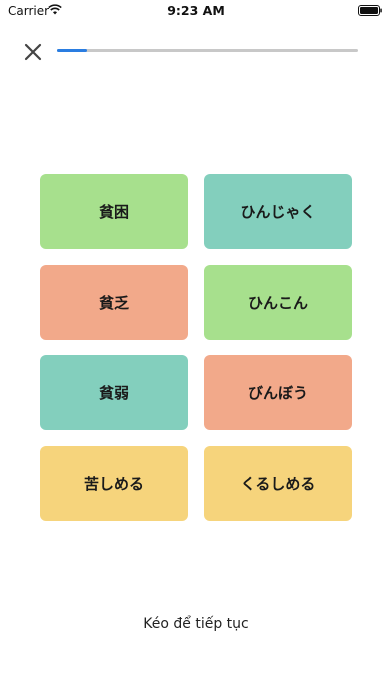 This screenshot has height=696, width=392. Describe the element at coordinates (278, 302) in the screenshot. I see `match-card: ひんこん` at that location.